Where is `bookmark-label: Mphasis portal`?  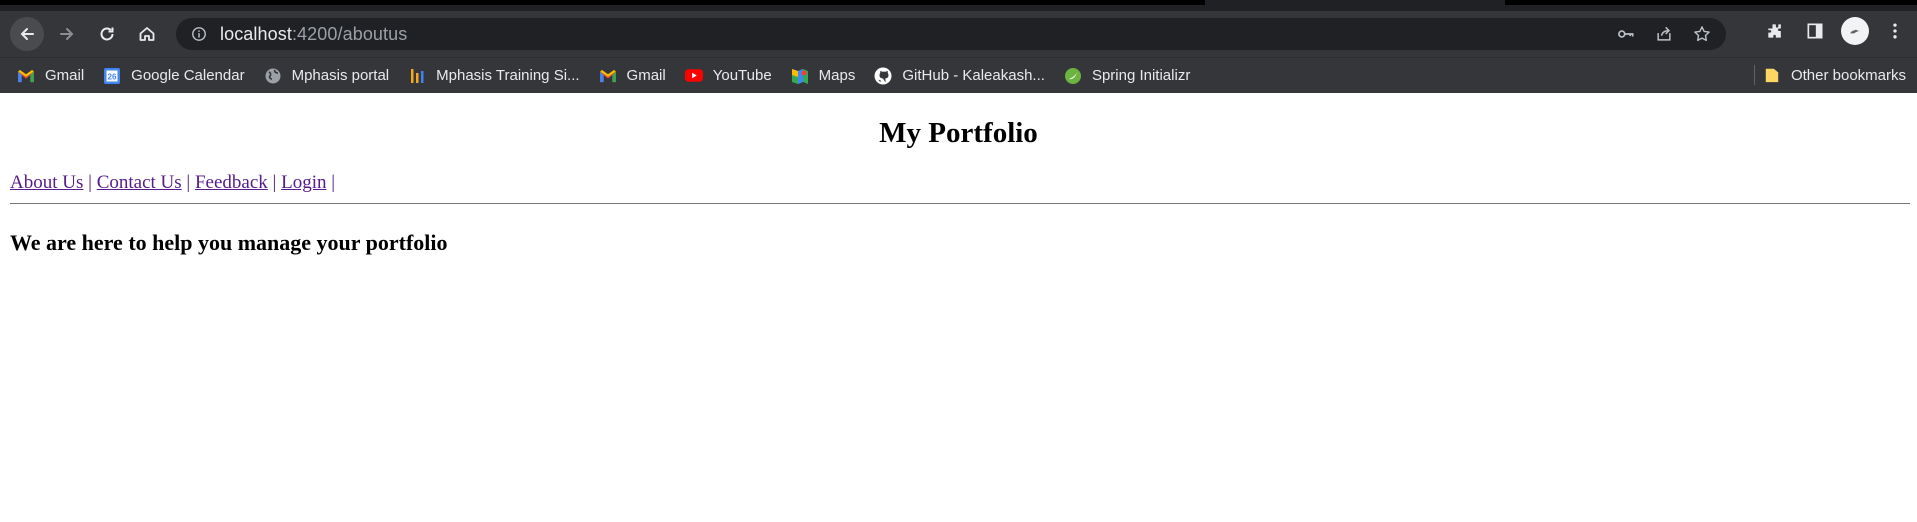
bookmark-label: Mphasis portal is located at coordinates (340, 75).